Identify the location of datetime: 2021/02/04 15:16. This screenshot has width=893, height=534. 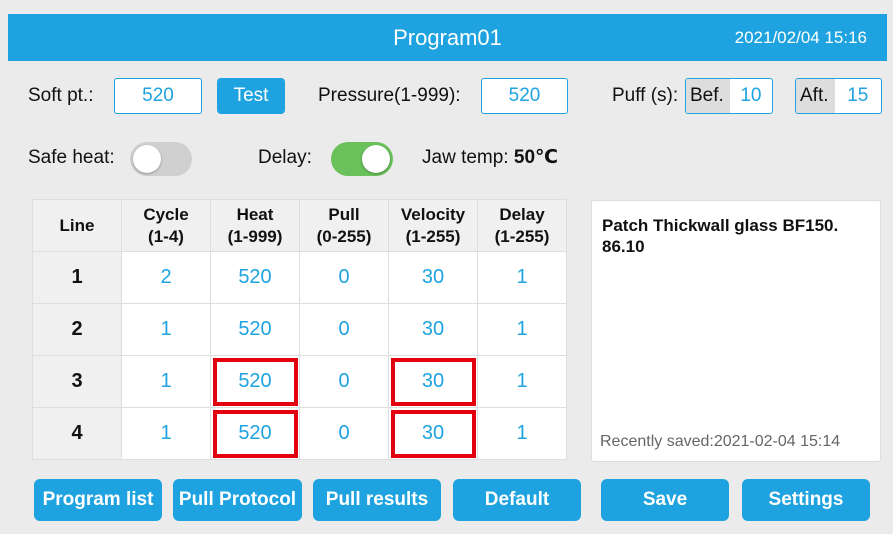
(800, 37).